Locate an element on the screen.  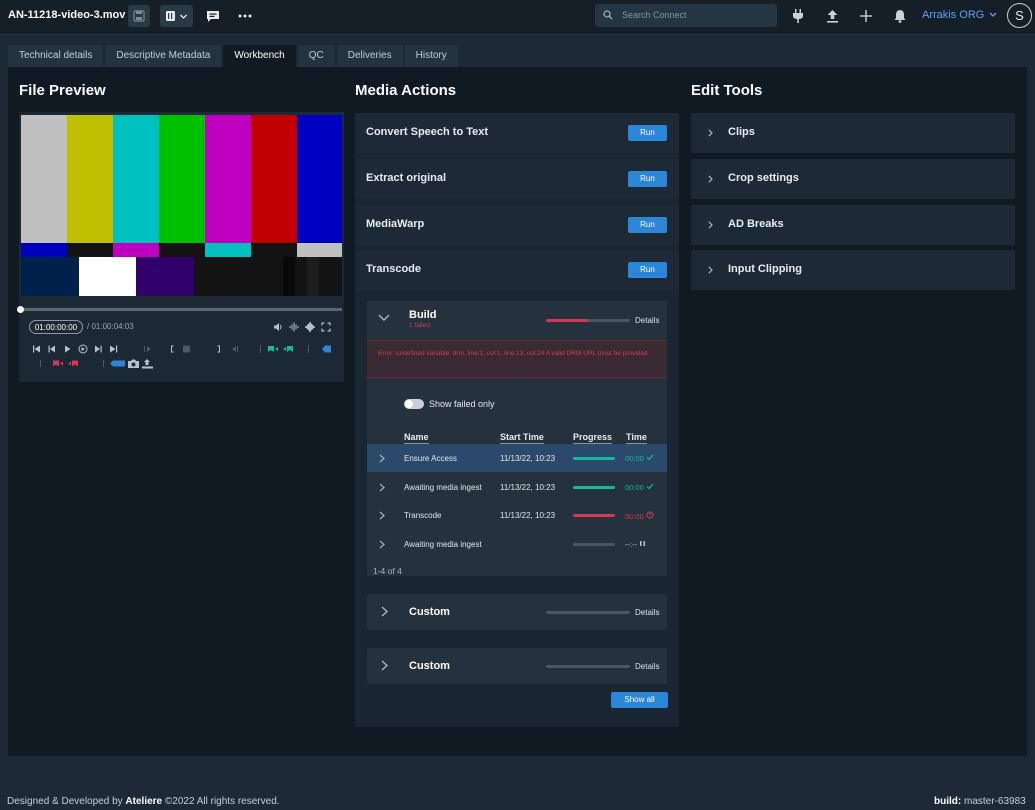
show-failed-toggle is located at coordinates (414, 404).